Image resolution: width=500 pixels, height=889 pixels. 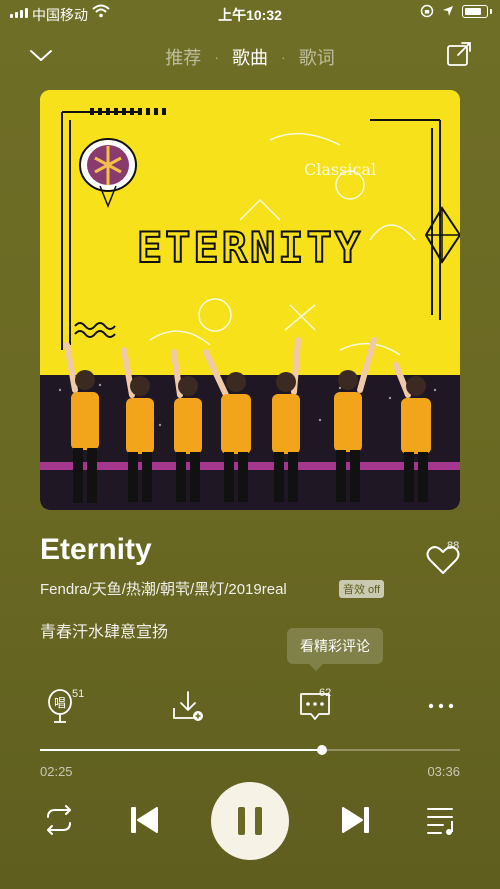 I want to click on status-bar: 中国移动 上午10:32, so click(x=250, y=13).